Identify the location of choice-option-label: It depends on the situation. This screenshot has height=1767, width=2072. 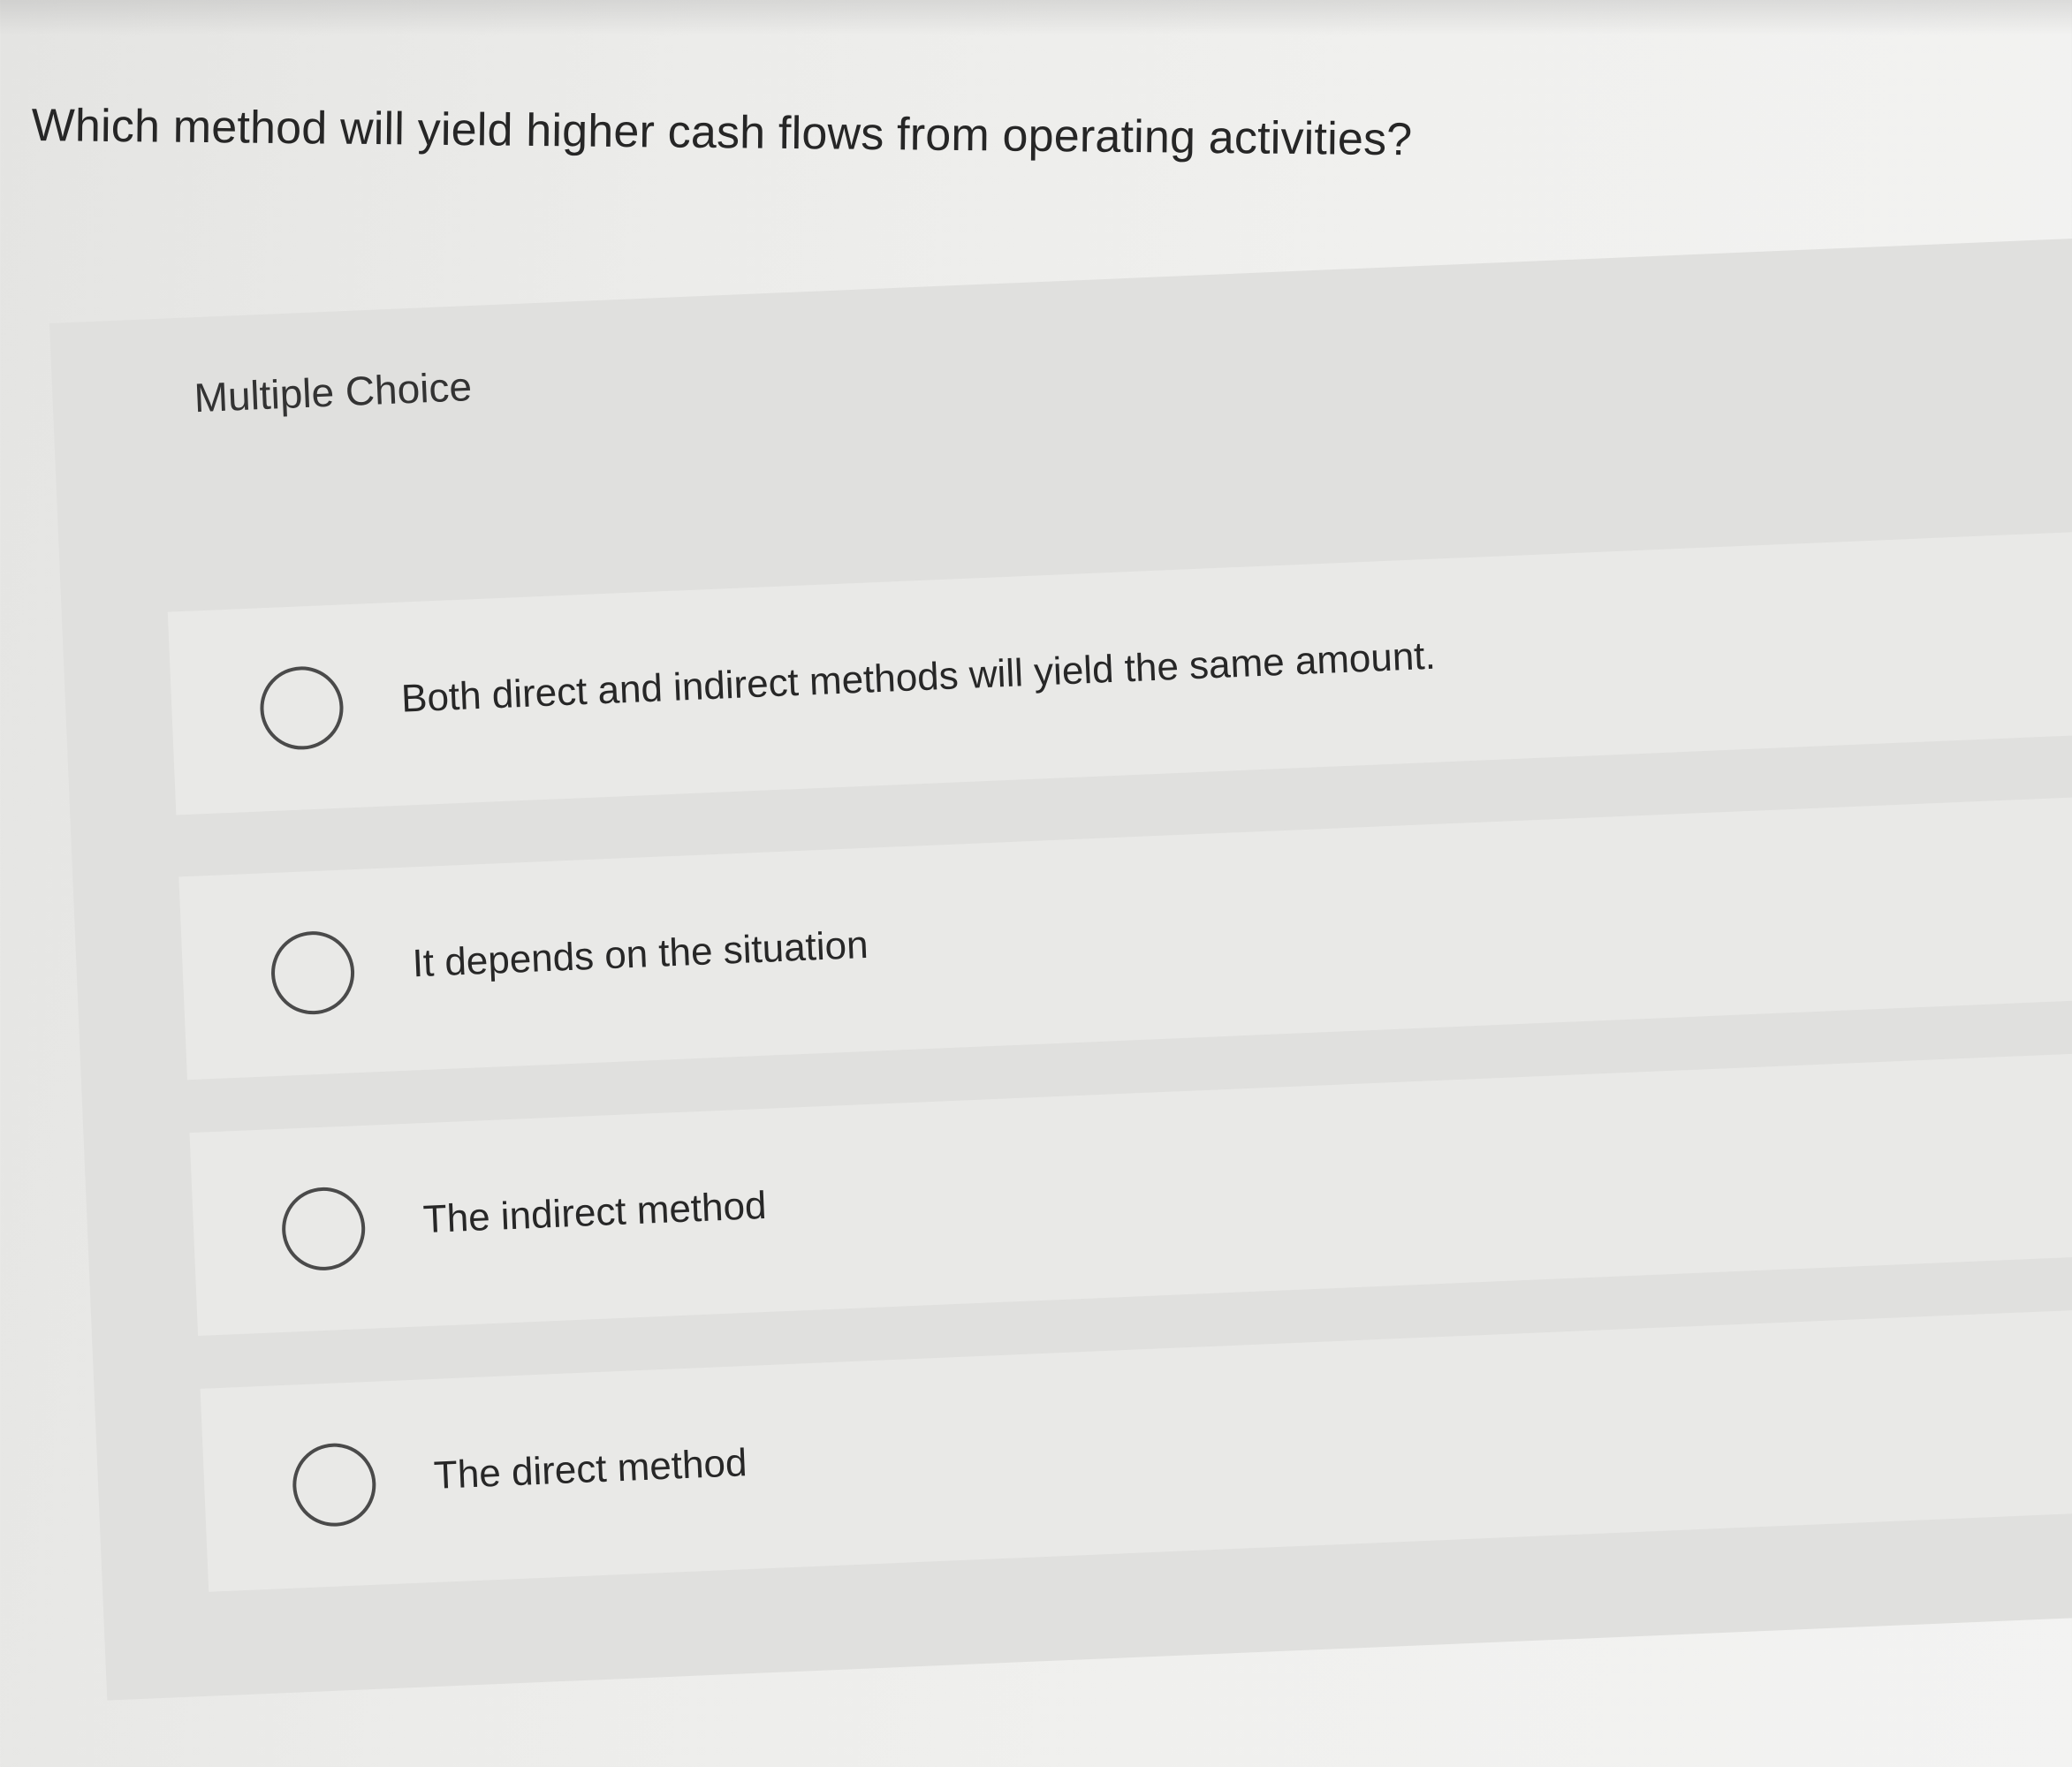
(640, 954).